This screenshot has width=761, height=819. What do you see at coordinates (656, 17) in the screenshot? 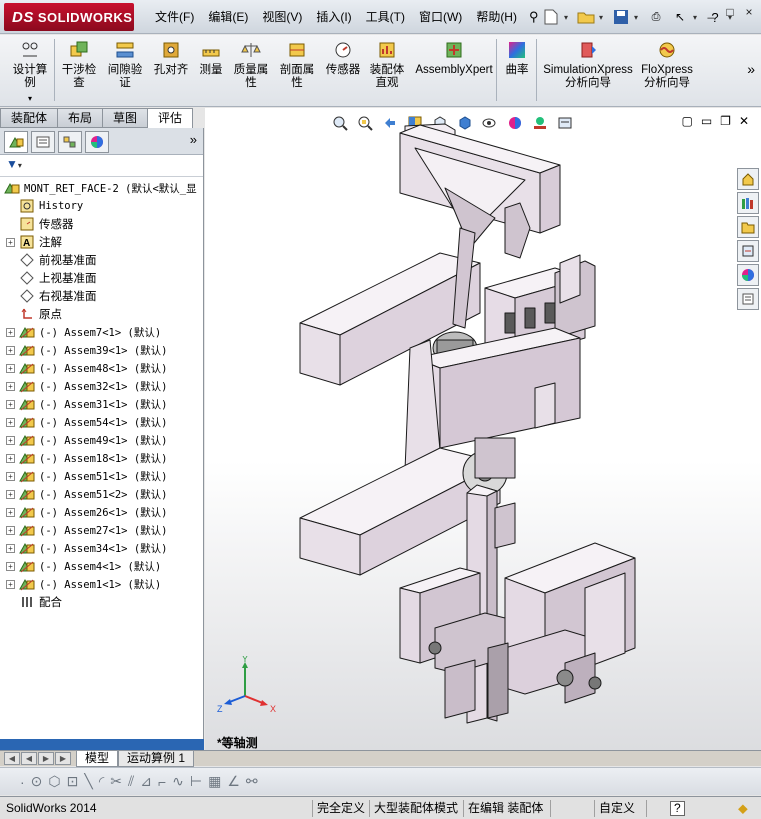
I see `print-icon: ⎙` at bounding box center [656, 17].